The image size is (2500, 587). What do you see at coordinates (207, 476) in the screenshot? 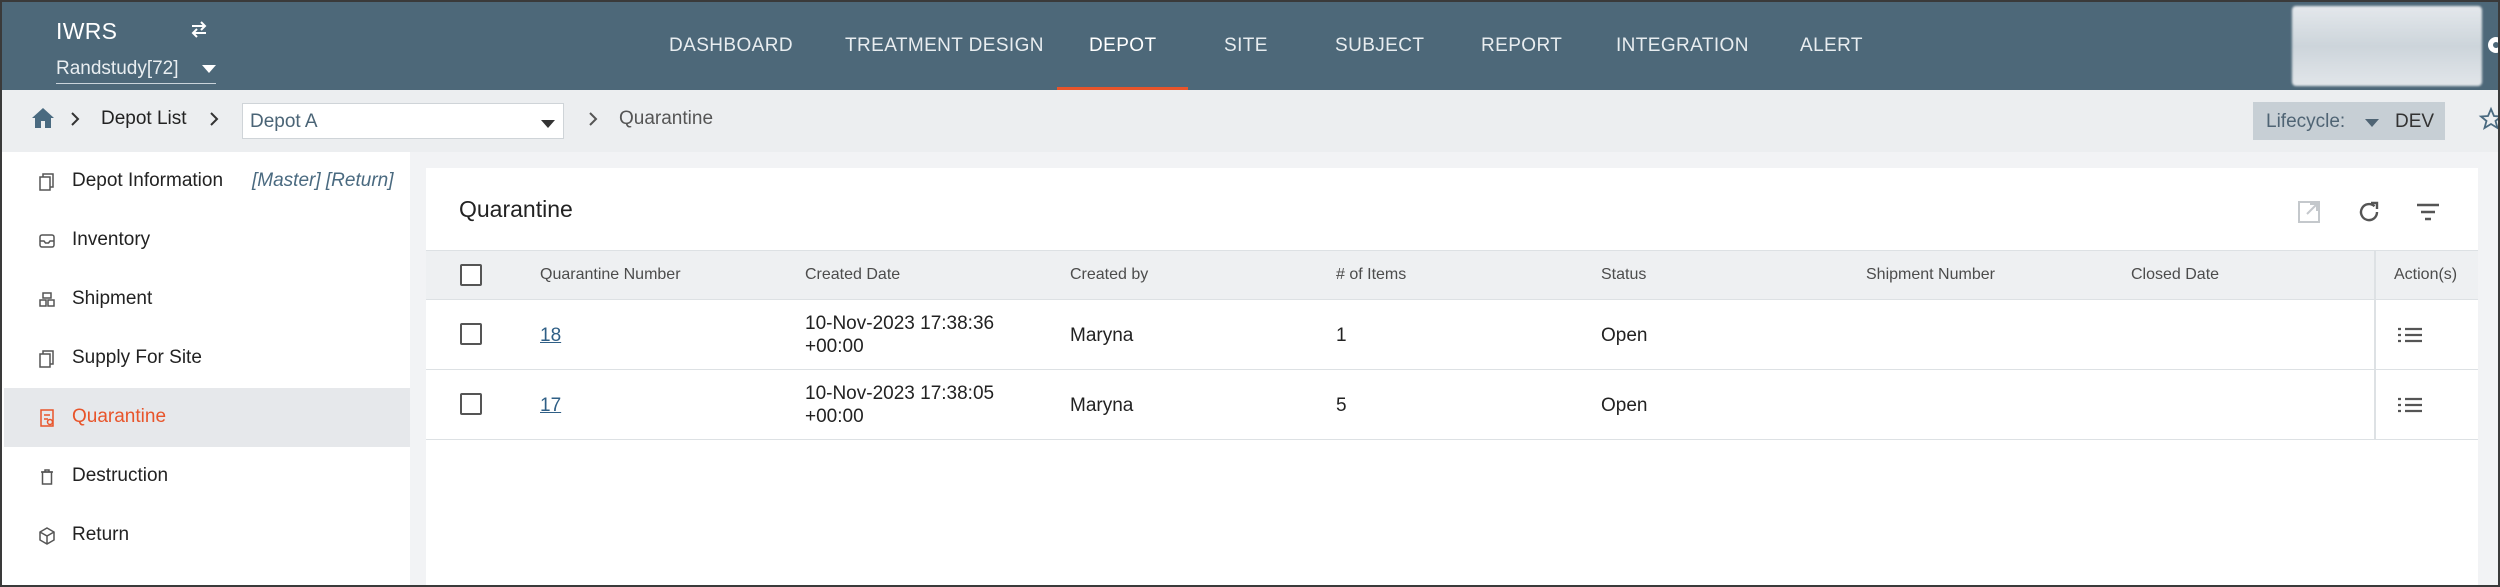
I see `sidebar-item-destruction: Destruction` at bounding box center [207, 476].